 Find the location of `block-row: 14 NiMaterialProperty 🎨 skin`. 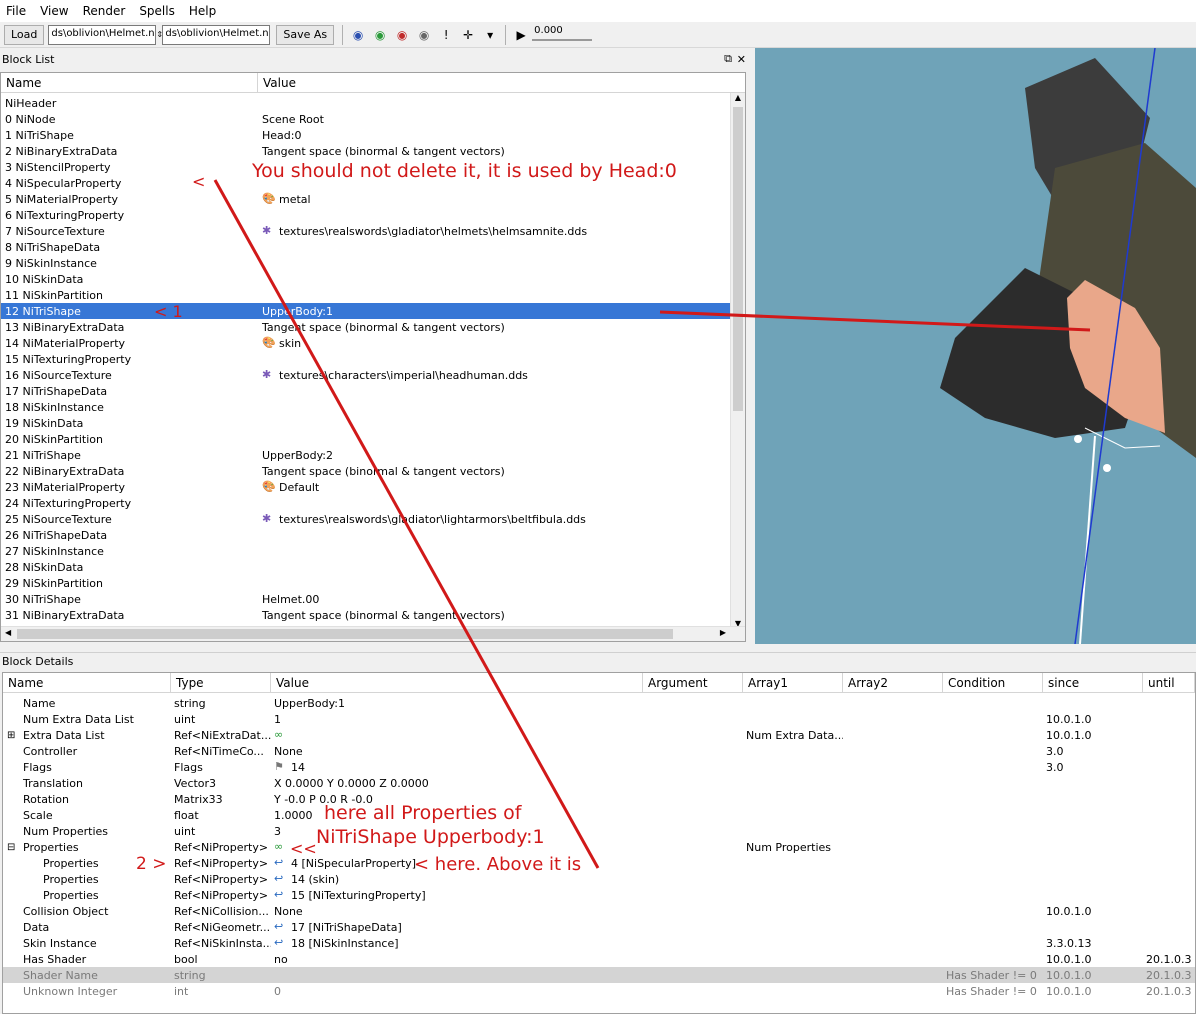

block-row: 14 NiMaterialProperty 🎨 skin is located at coordinates (373, 343).